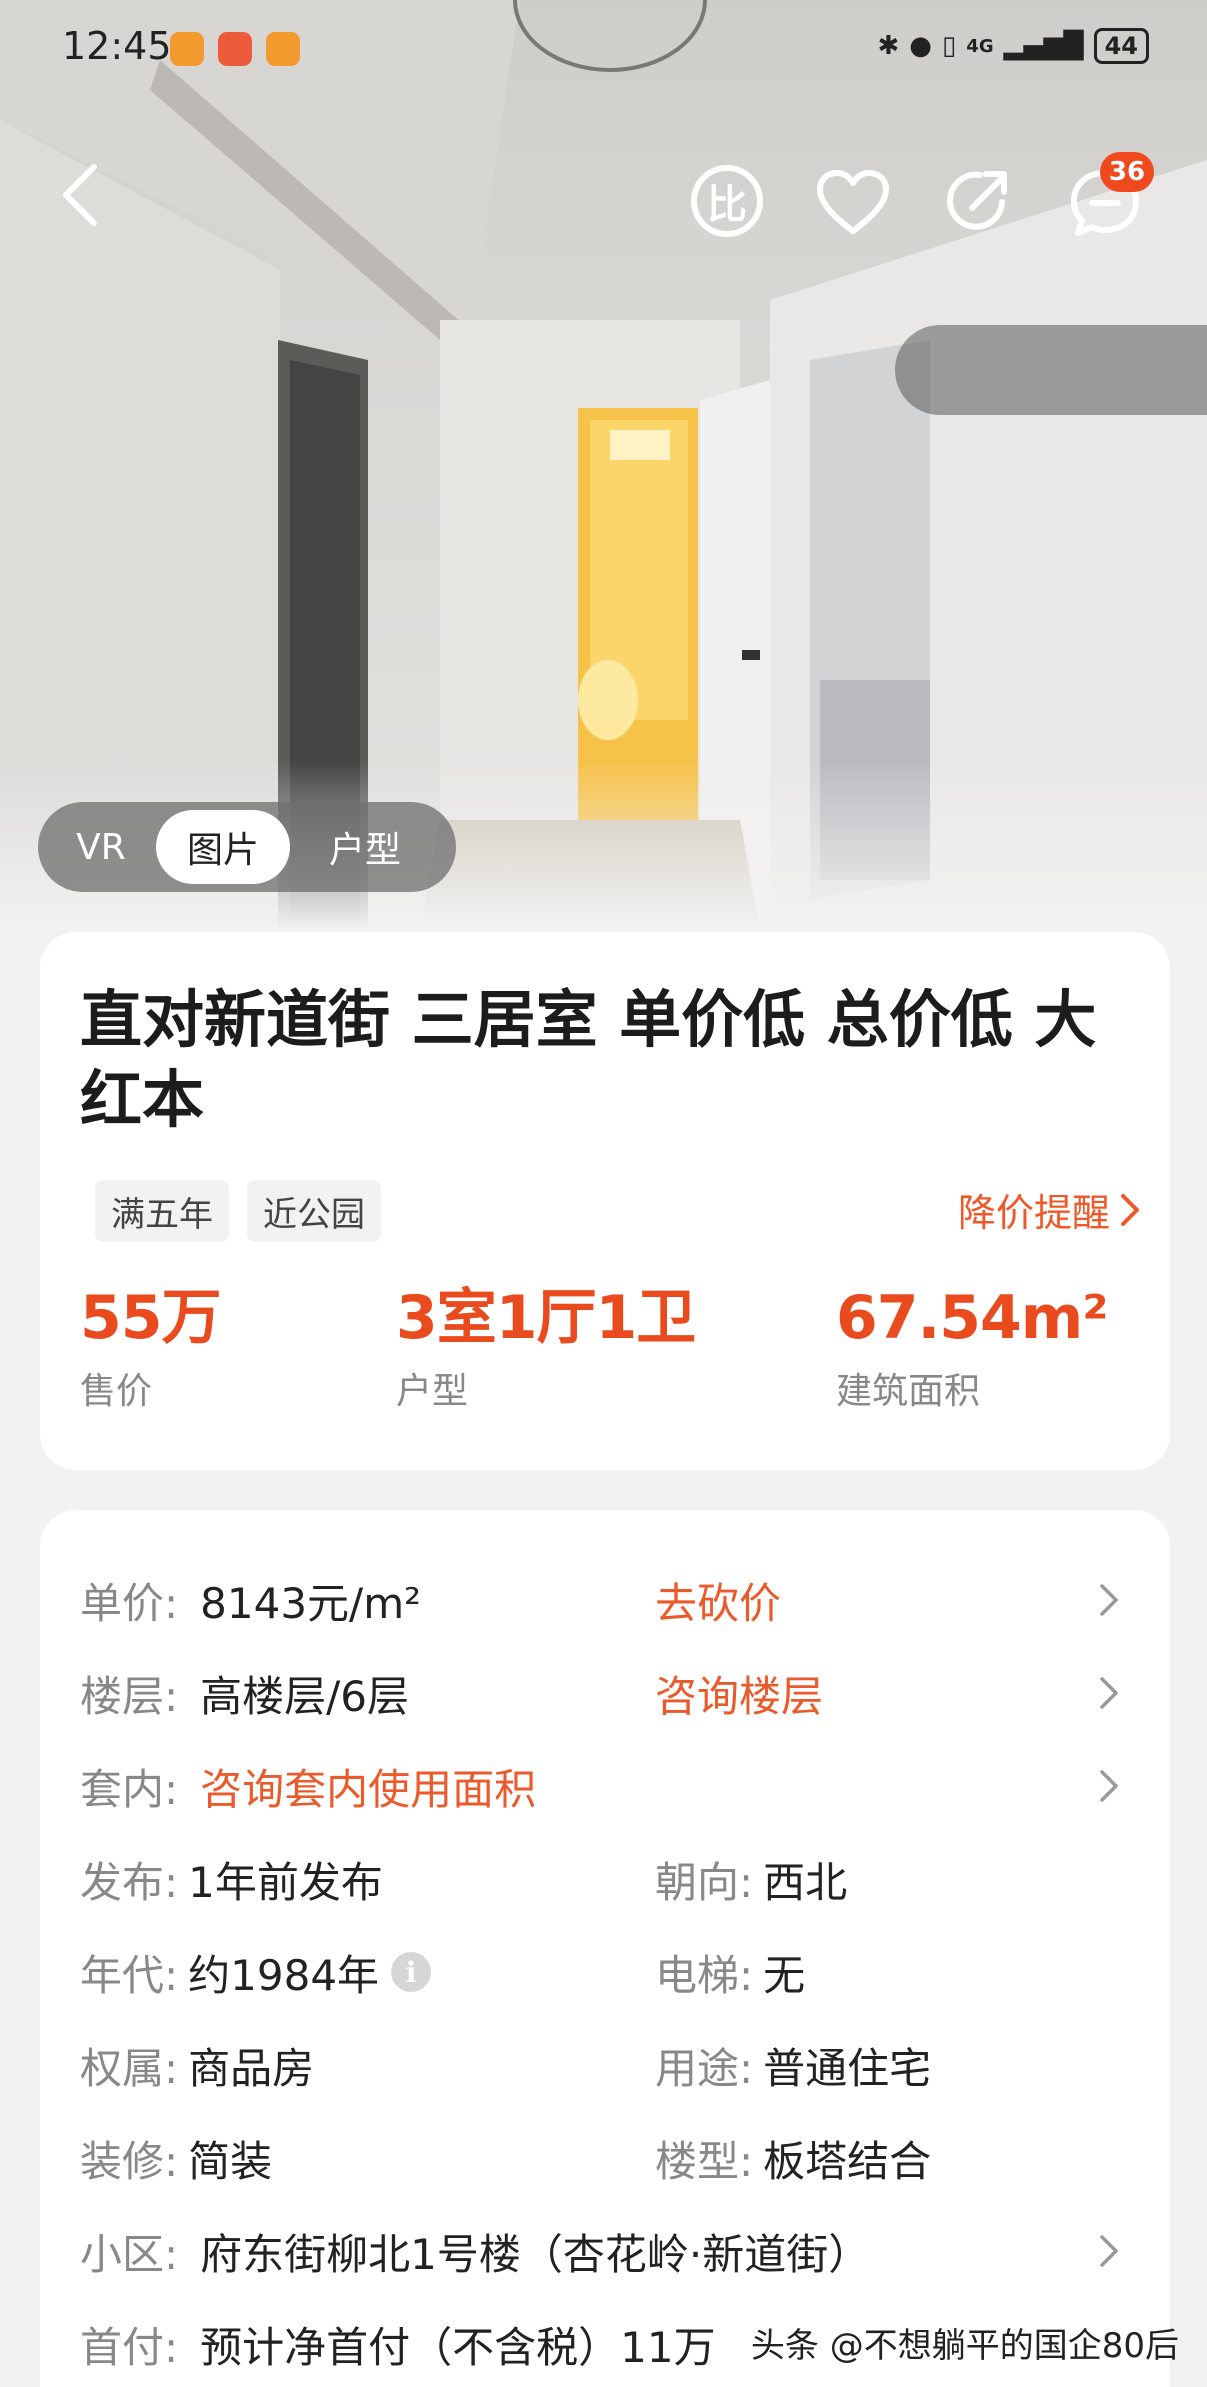  I want to click on detail-usage: 用途: 普通住宅, so click(793, 2065).